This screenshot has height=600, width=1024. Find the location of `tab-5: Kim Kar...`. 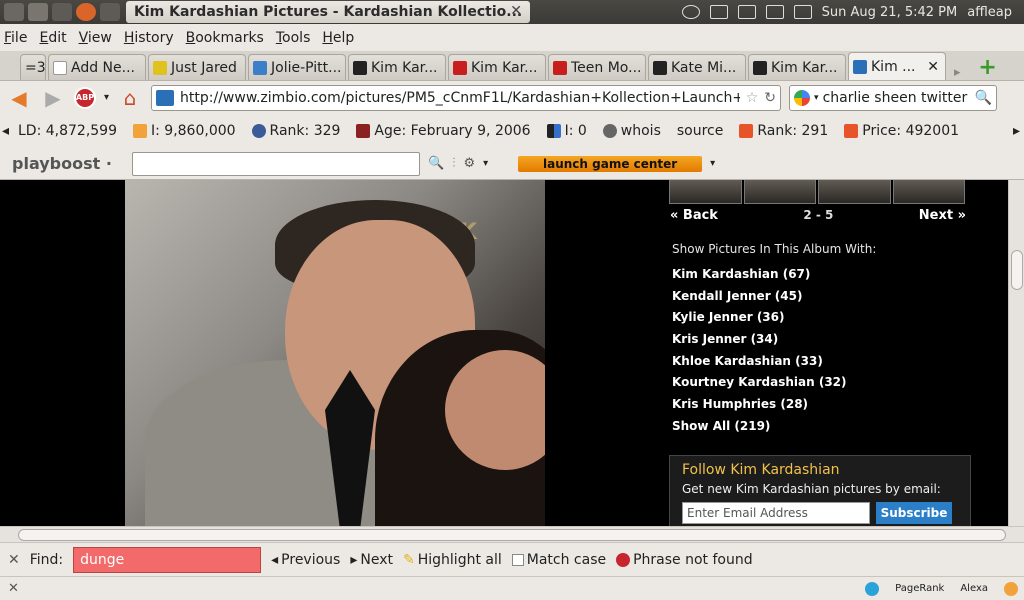

tab-5: Kim Kar... is located at coordinates (497, 67).